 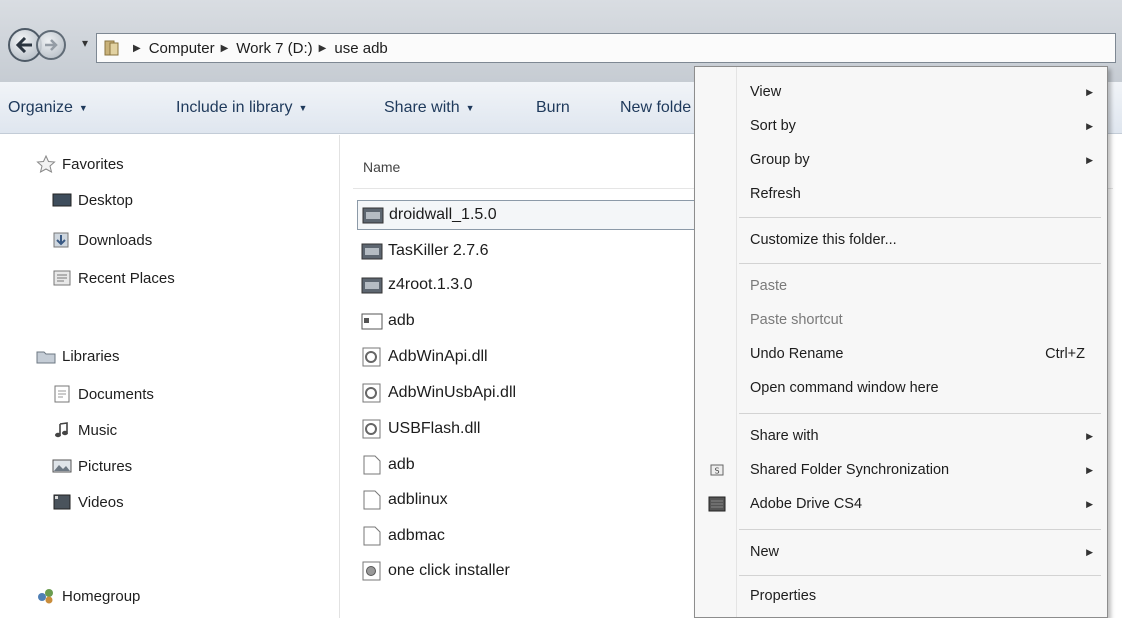 I want to click on forward-arrow-icon, so click(x=51, y=45).